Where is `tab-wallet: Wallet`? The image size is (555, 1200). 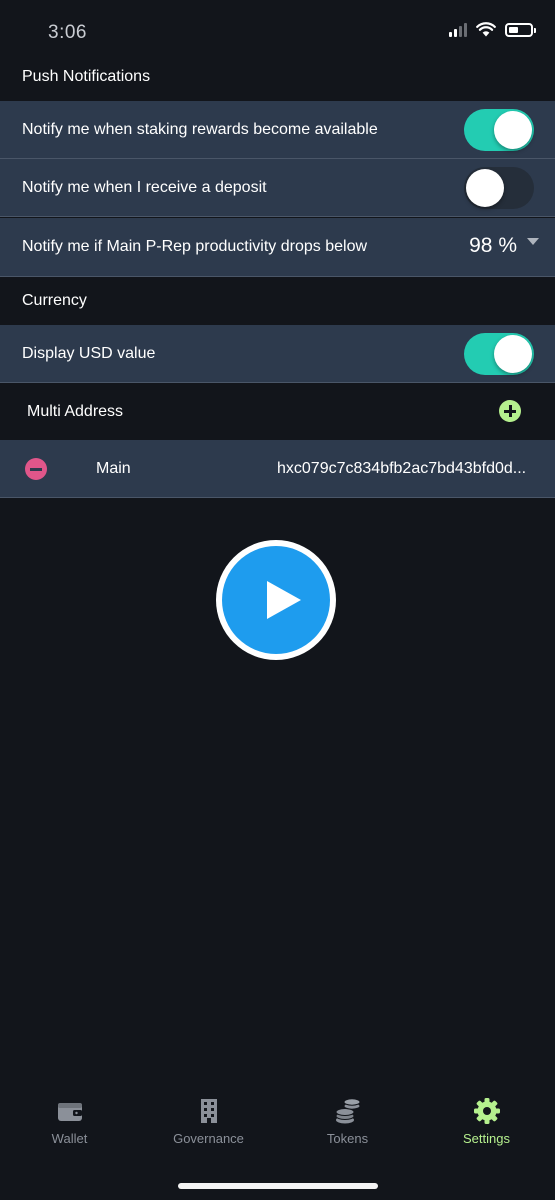
tab-wallet: Wallet is located at coordinates (69, 1120).